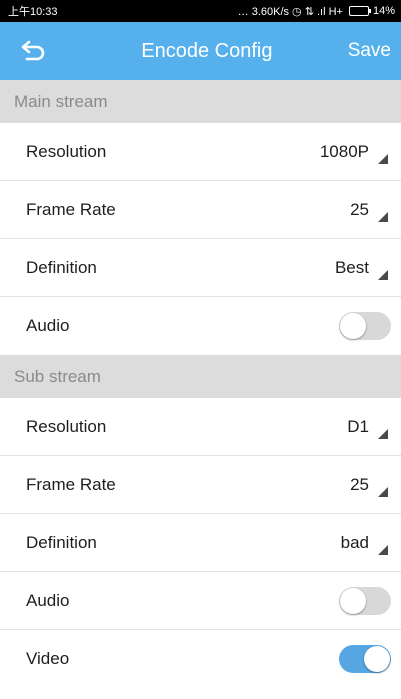 This screenshot has height=699, width=401. Describe the element at coordinates (290, 11) in the screenshot. I see `network-indicators: … 3.60K/s ◷ ⇅ .ıl H+` at that location.